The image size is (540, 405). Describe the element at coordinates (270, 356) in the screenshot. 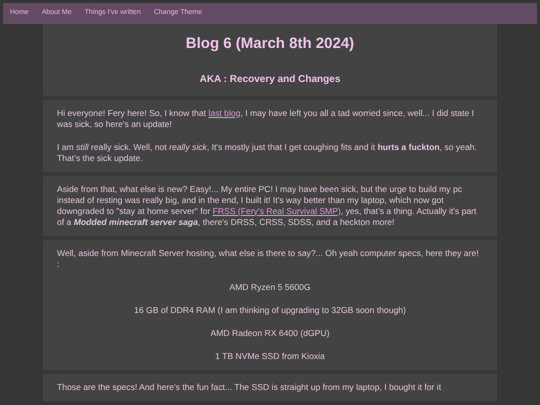

I see `spec-line: 1 TB NVMe SSD from Kioxia` at that location.